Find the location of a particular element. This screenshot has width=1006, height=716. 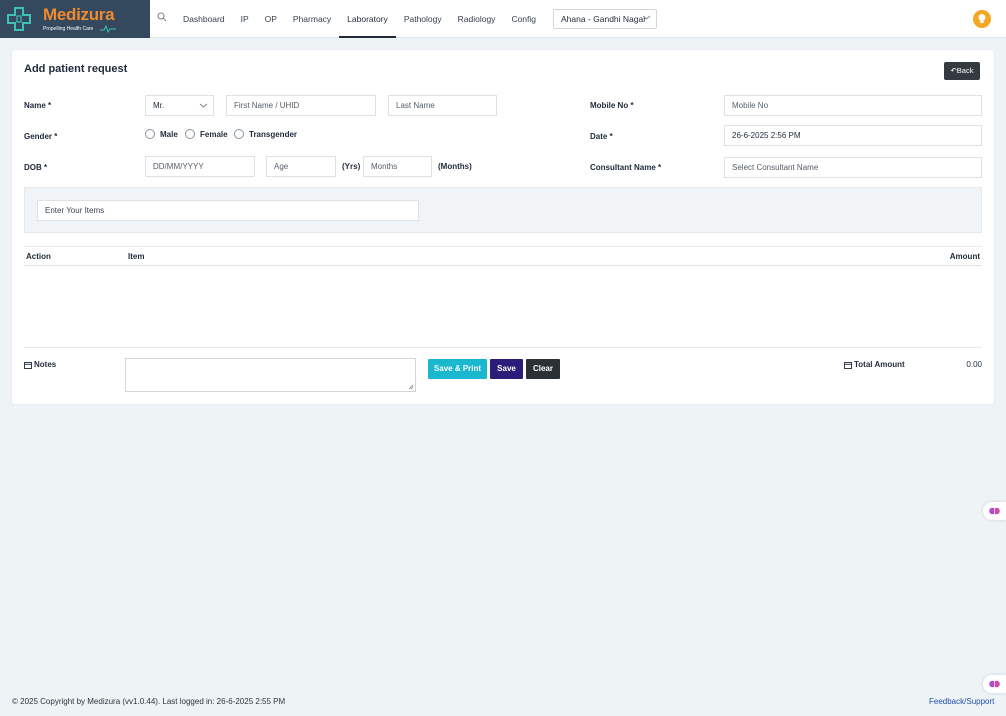

mobile-label: Mobile No * is located at coordinates (612, 105).